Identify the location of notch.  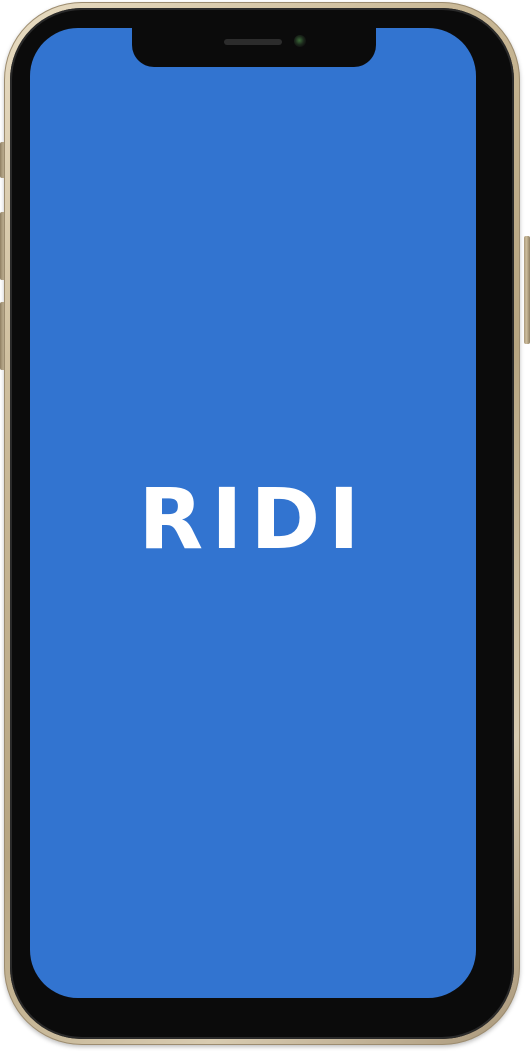
(254, 47).